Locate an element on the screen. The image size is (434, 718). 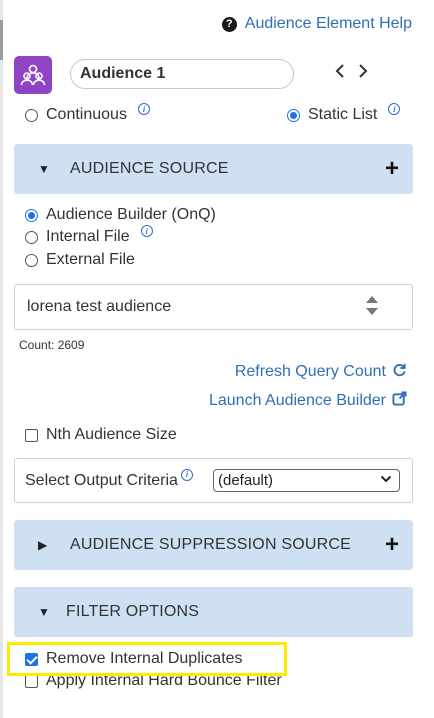
refresh-query-count-link: Refresh Query Count is located at coordinates (321, 372).